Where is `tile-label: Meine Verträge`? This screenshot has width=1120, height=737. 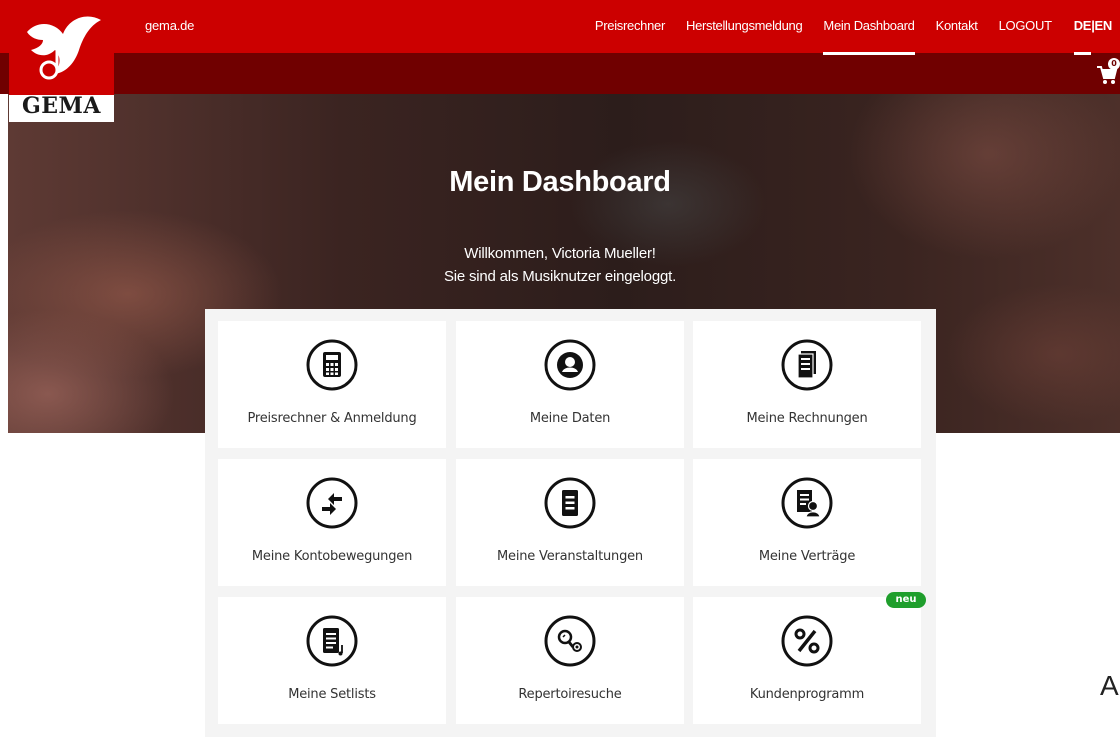 tile-label: Meine Verträge is located at coordinates (807, 556).